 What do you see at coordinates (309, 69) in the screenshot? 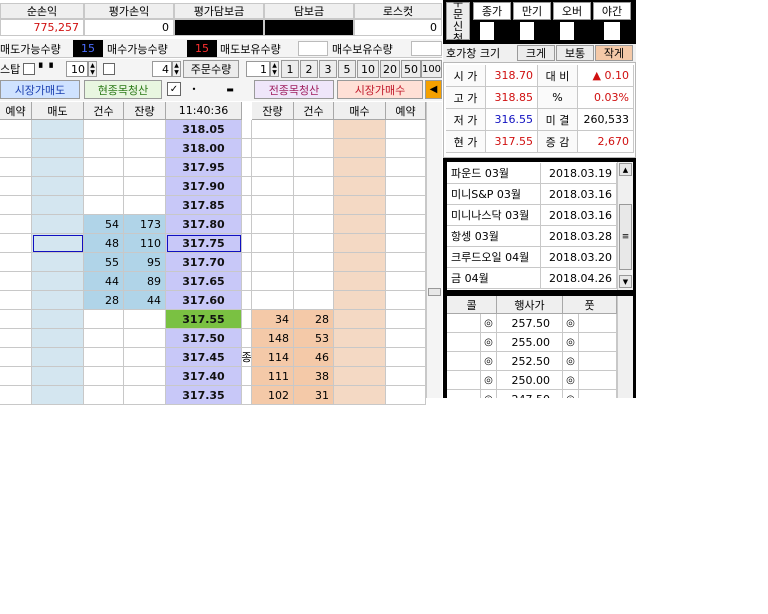
I see `qty-2-button: 2` at bounding box center [309, 69].